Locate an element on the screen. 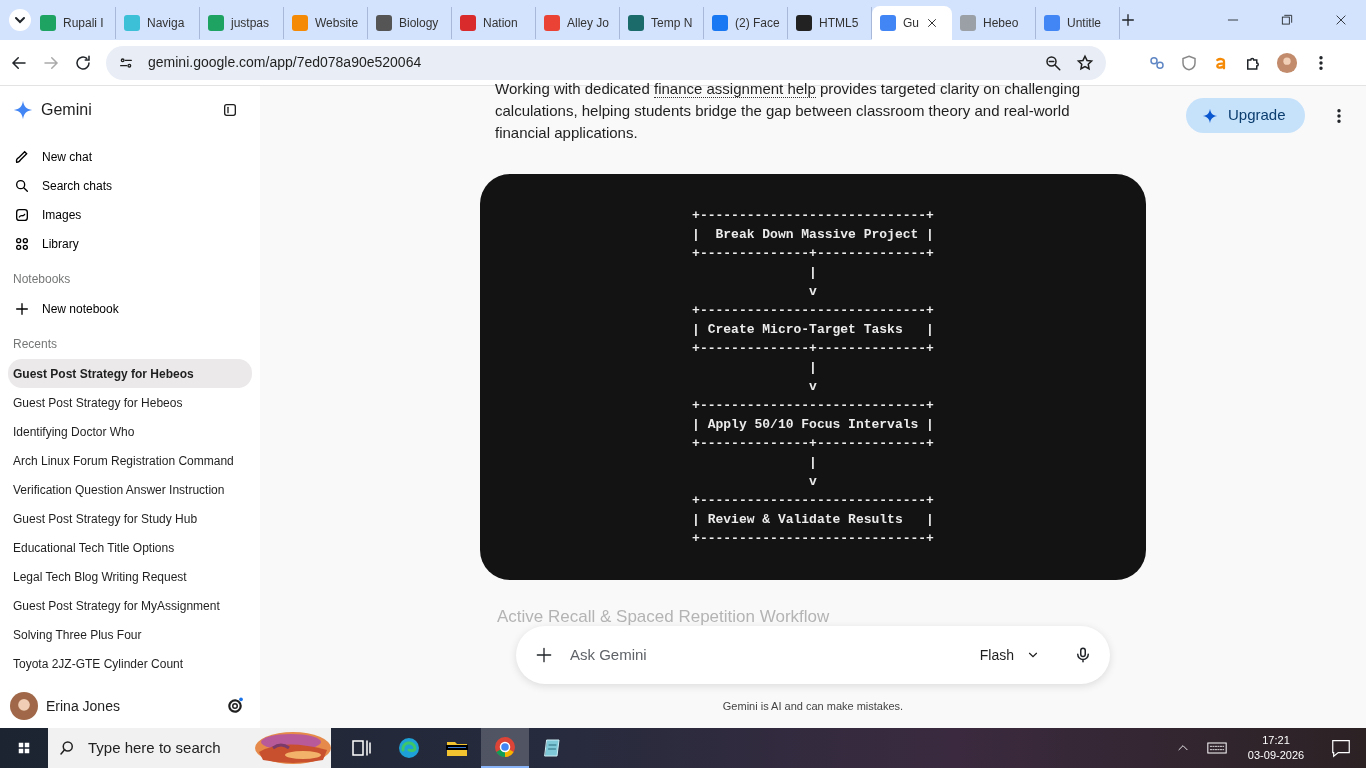  section-heading: Recents is located at coordinates (35, 344).